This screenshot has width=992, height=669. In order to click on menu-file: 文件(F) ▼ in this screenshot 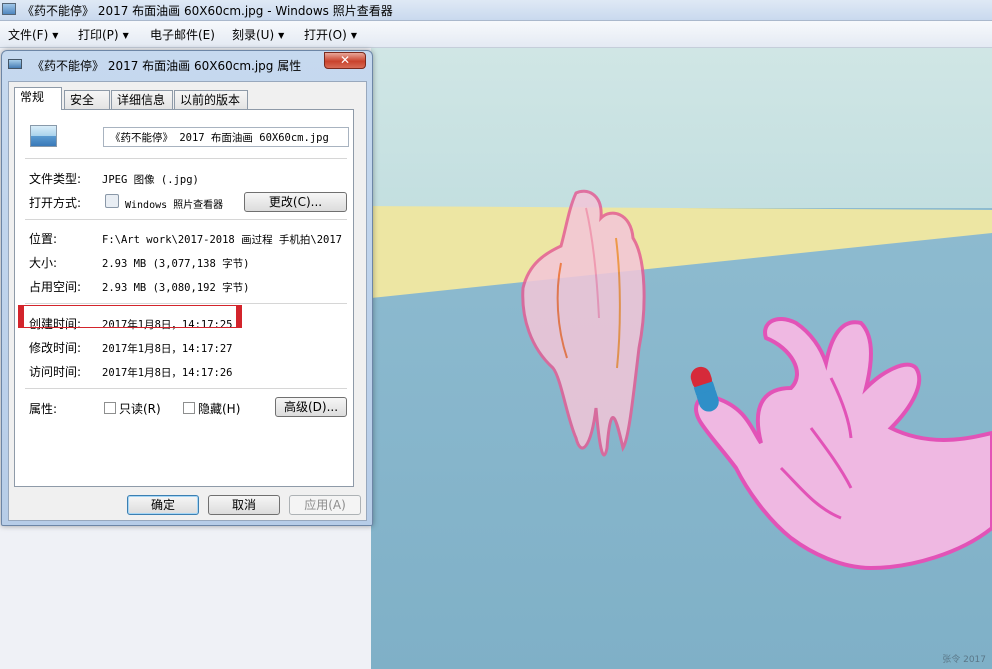, I will do `click(33, 34)`.